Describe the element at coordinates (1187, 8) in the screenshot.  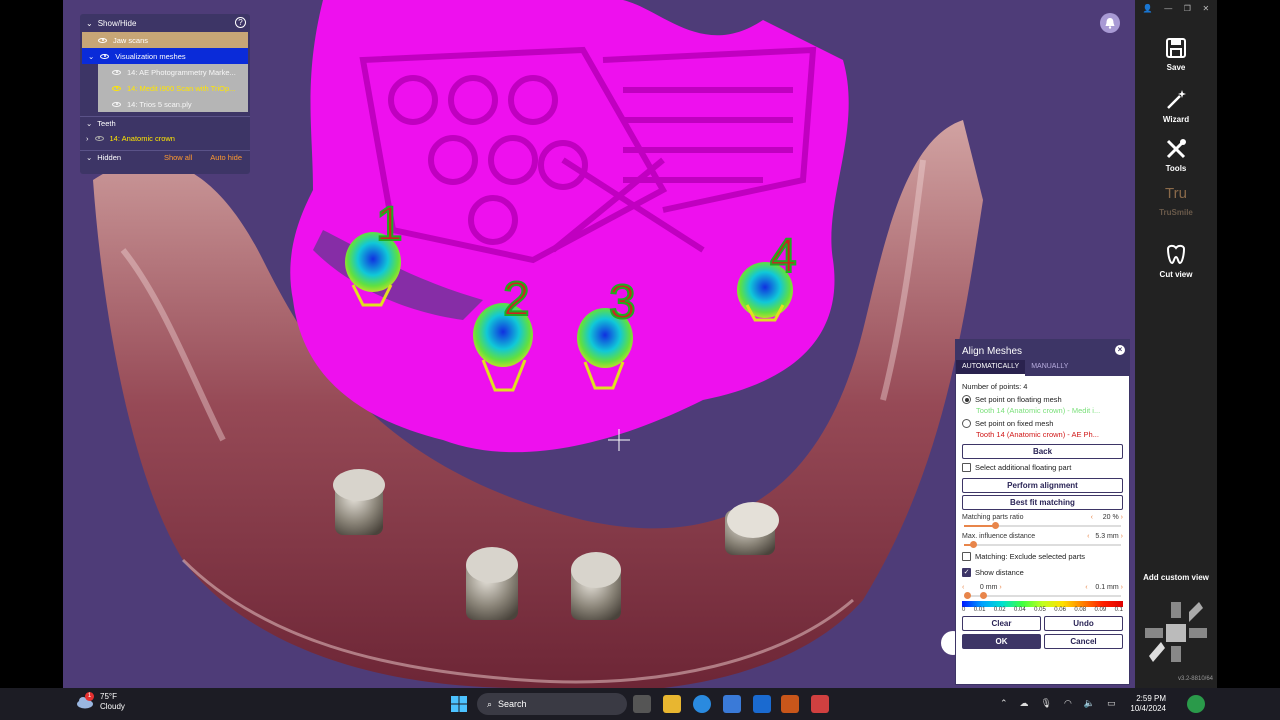
I see `restore-icon: ❐` at that location.